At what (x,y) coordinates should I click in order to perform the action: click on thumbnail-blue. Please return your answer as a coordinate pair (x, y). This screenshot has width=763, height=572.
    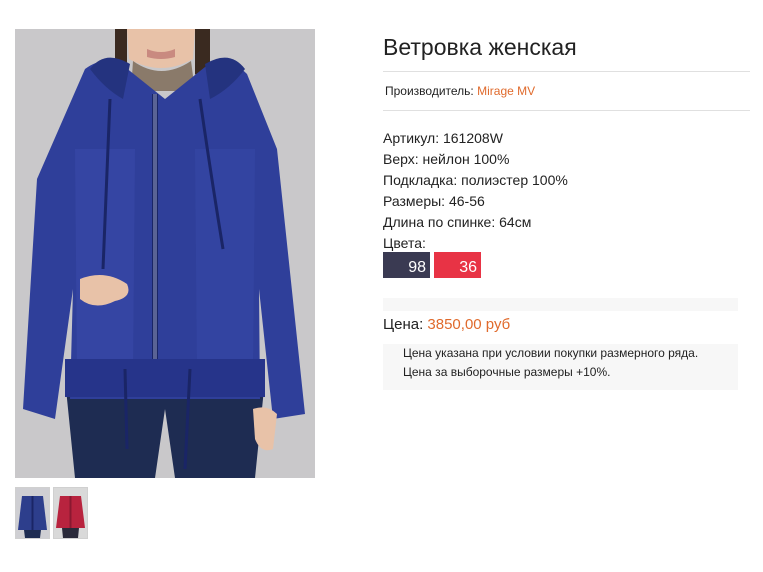
    Looking at the image, I should click on (32, 513).